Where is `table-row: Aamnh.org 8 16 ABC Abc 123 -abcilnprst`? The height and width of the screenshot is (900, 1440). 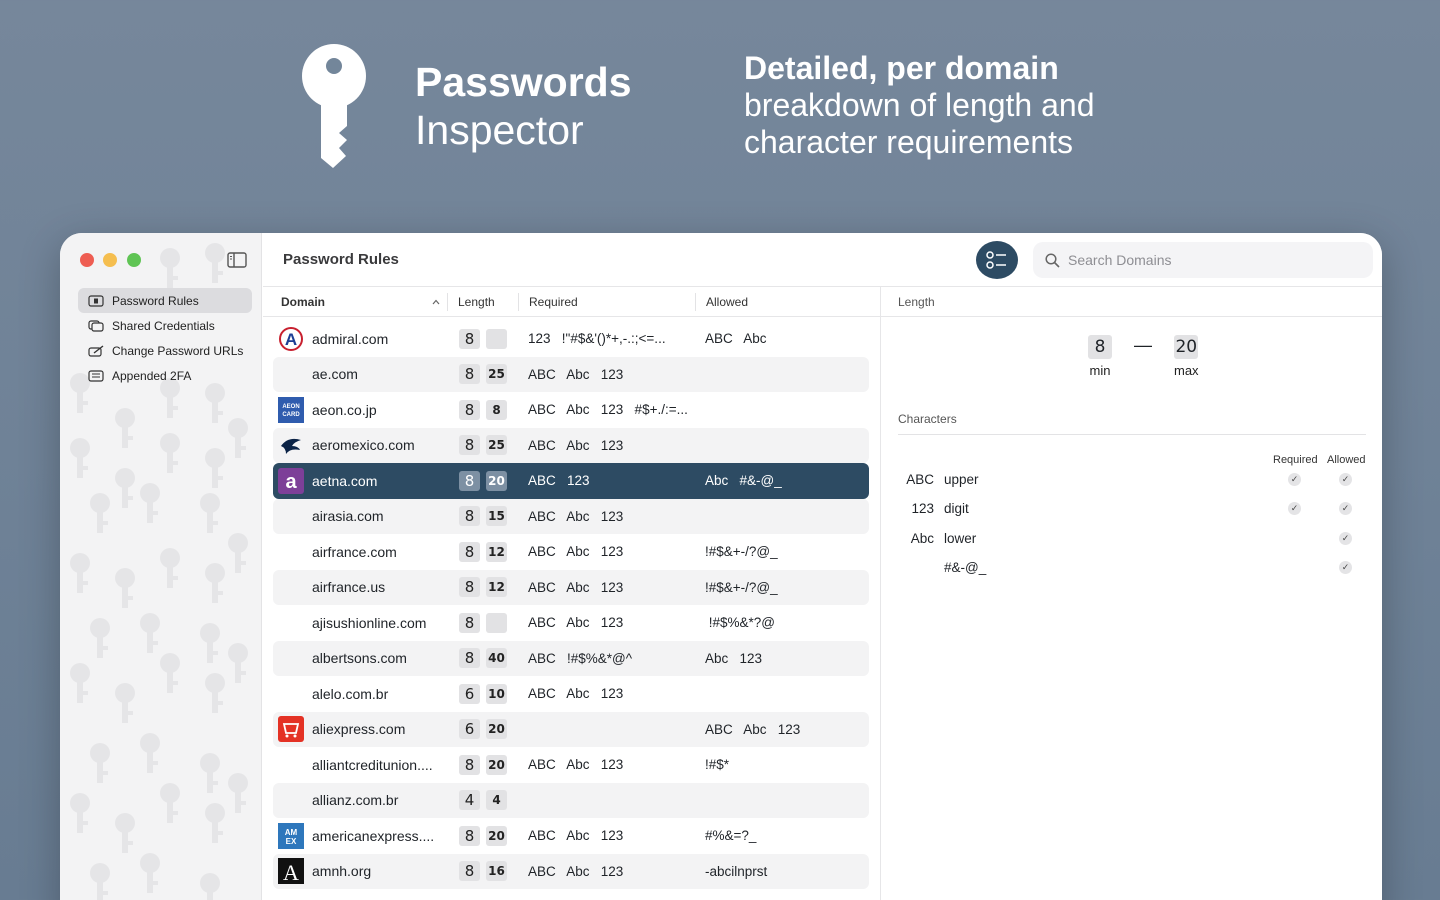
table-row: Aamnh.org 8 16 ABC Abc 123 -abcilnprst is located at coordinates (571, 871).